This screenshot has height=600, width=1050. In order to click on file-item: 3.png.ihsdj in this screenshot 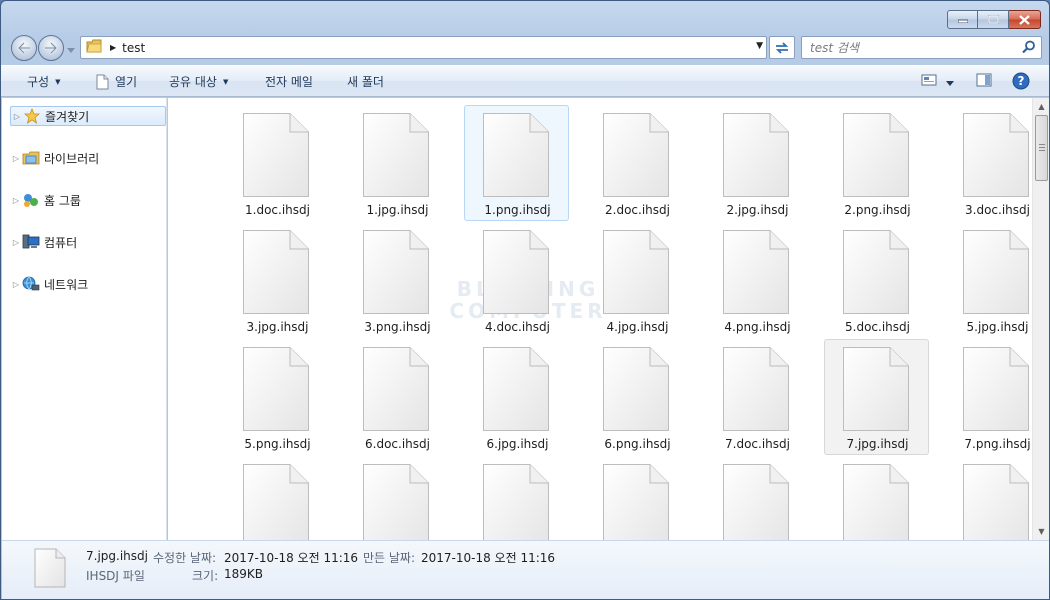, I will do `click(396, 280)`.